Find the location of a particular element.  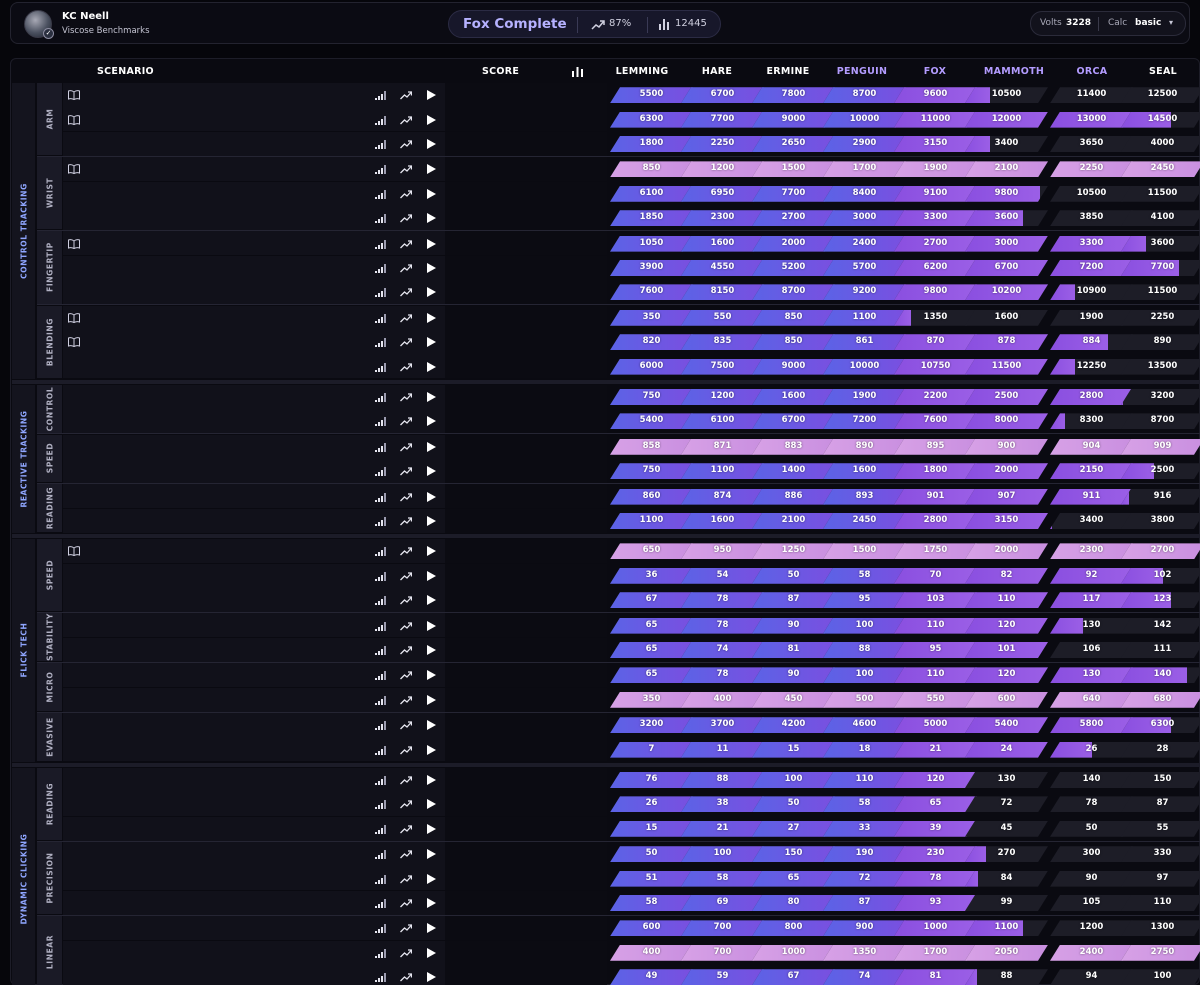

score-column-header: SCORE is located at coordinates (500, 71).